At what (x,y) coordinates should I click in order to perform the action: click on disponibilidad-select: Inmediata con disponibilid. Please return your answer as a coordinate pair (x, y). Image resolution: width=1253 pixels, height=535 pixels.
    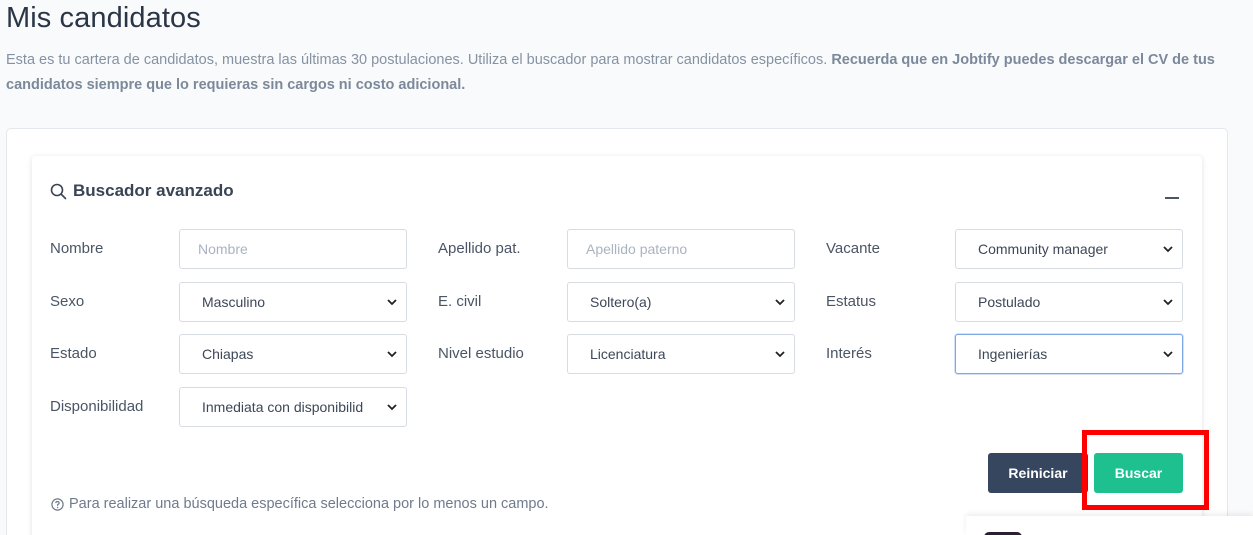
    Looking at the image, I should click on (293, 407).